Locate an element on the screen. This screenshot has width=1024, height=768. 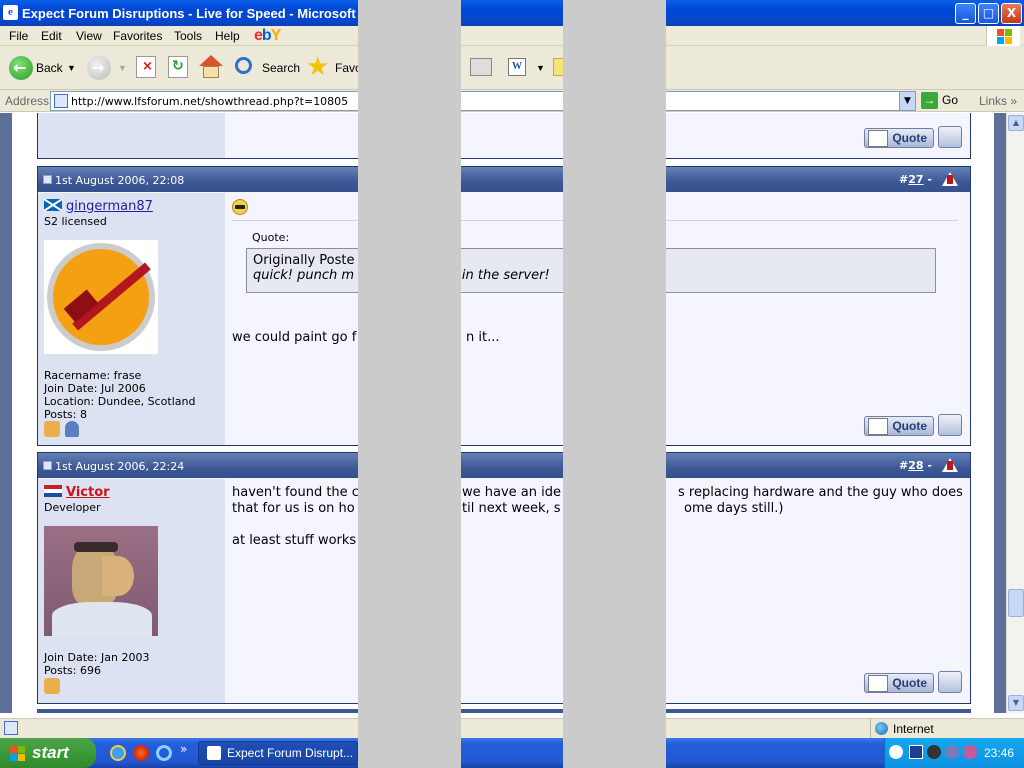
page-status-icon is located at coordinates (11, 728).